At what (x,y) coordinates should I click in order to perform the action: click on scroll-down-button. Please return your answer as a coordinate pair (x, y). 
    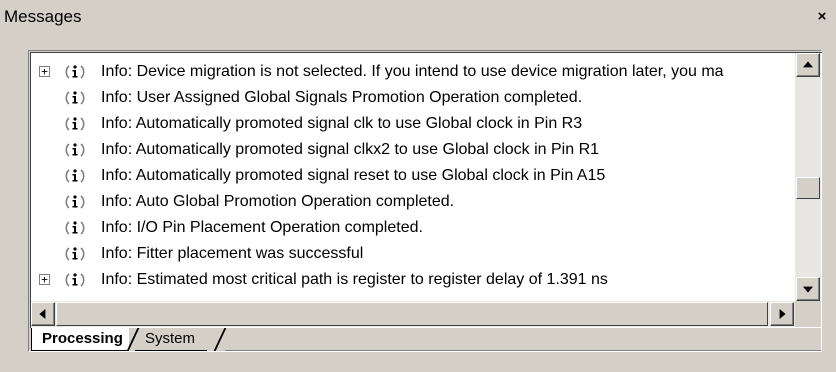
    Looking at the image, I should click on (808, 289).